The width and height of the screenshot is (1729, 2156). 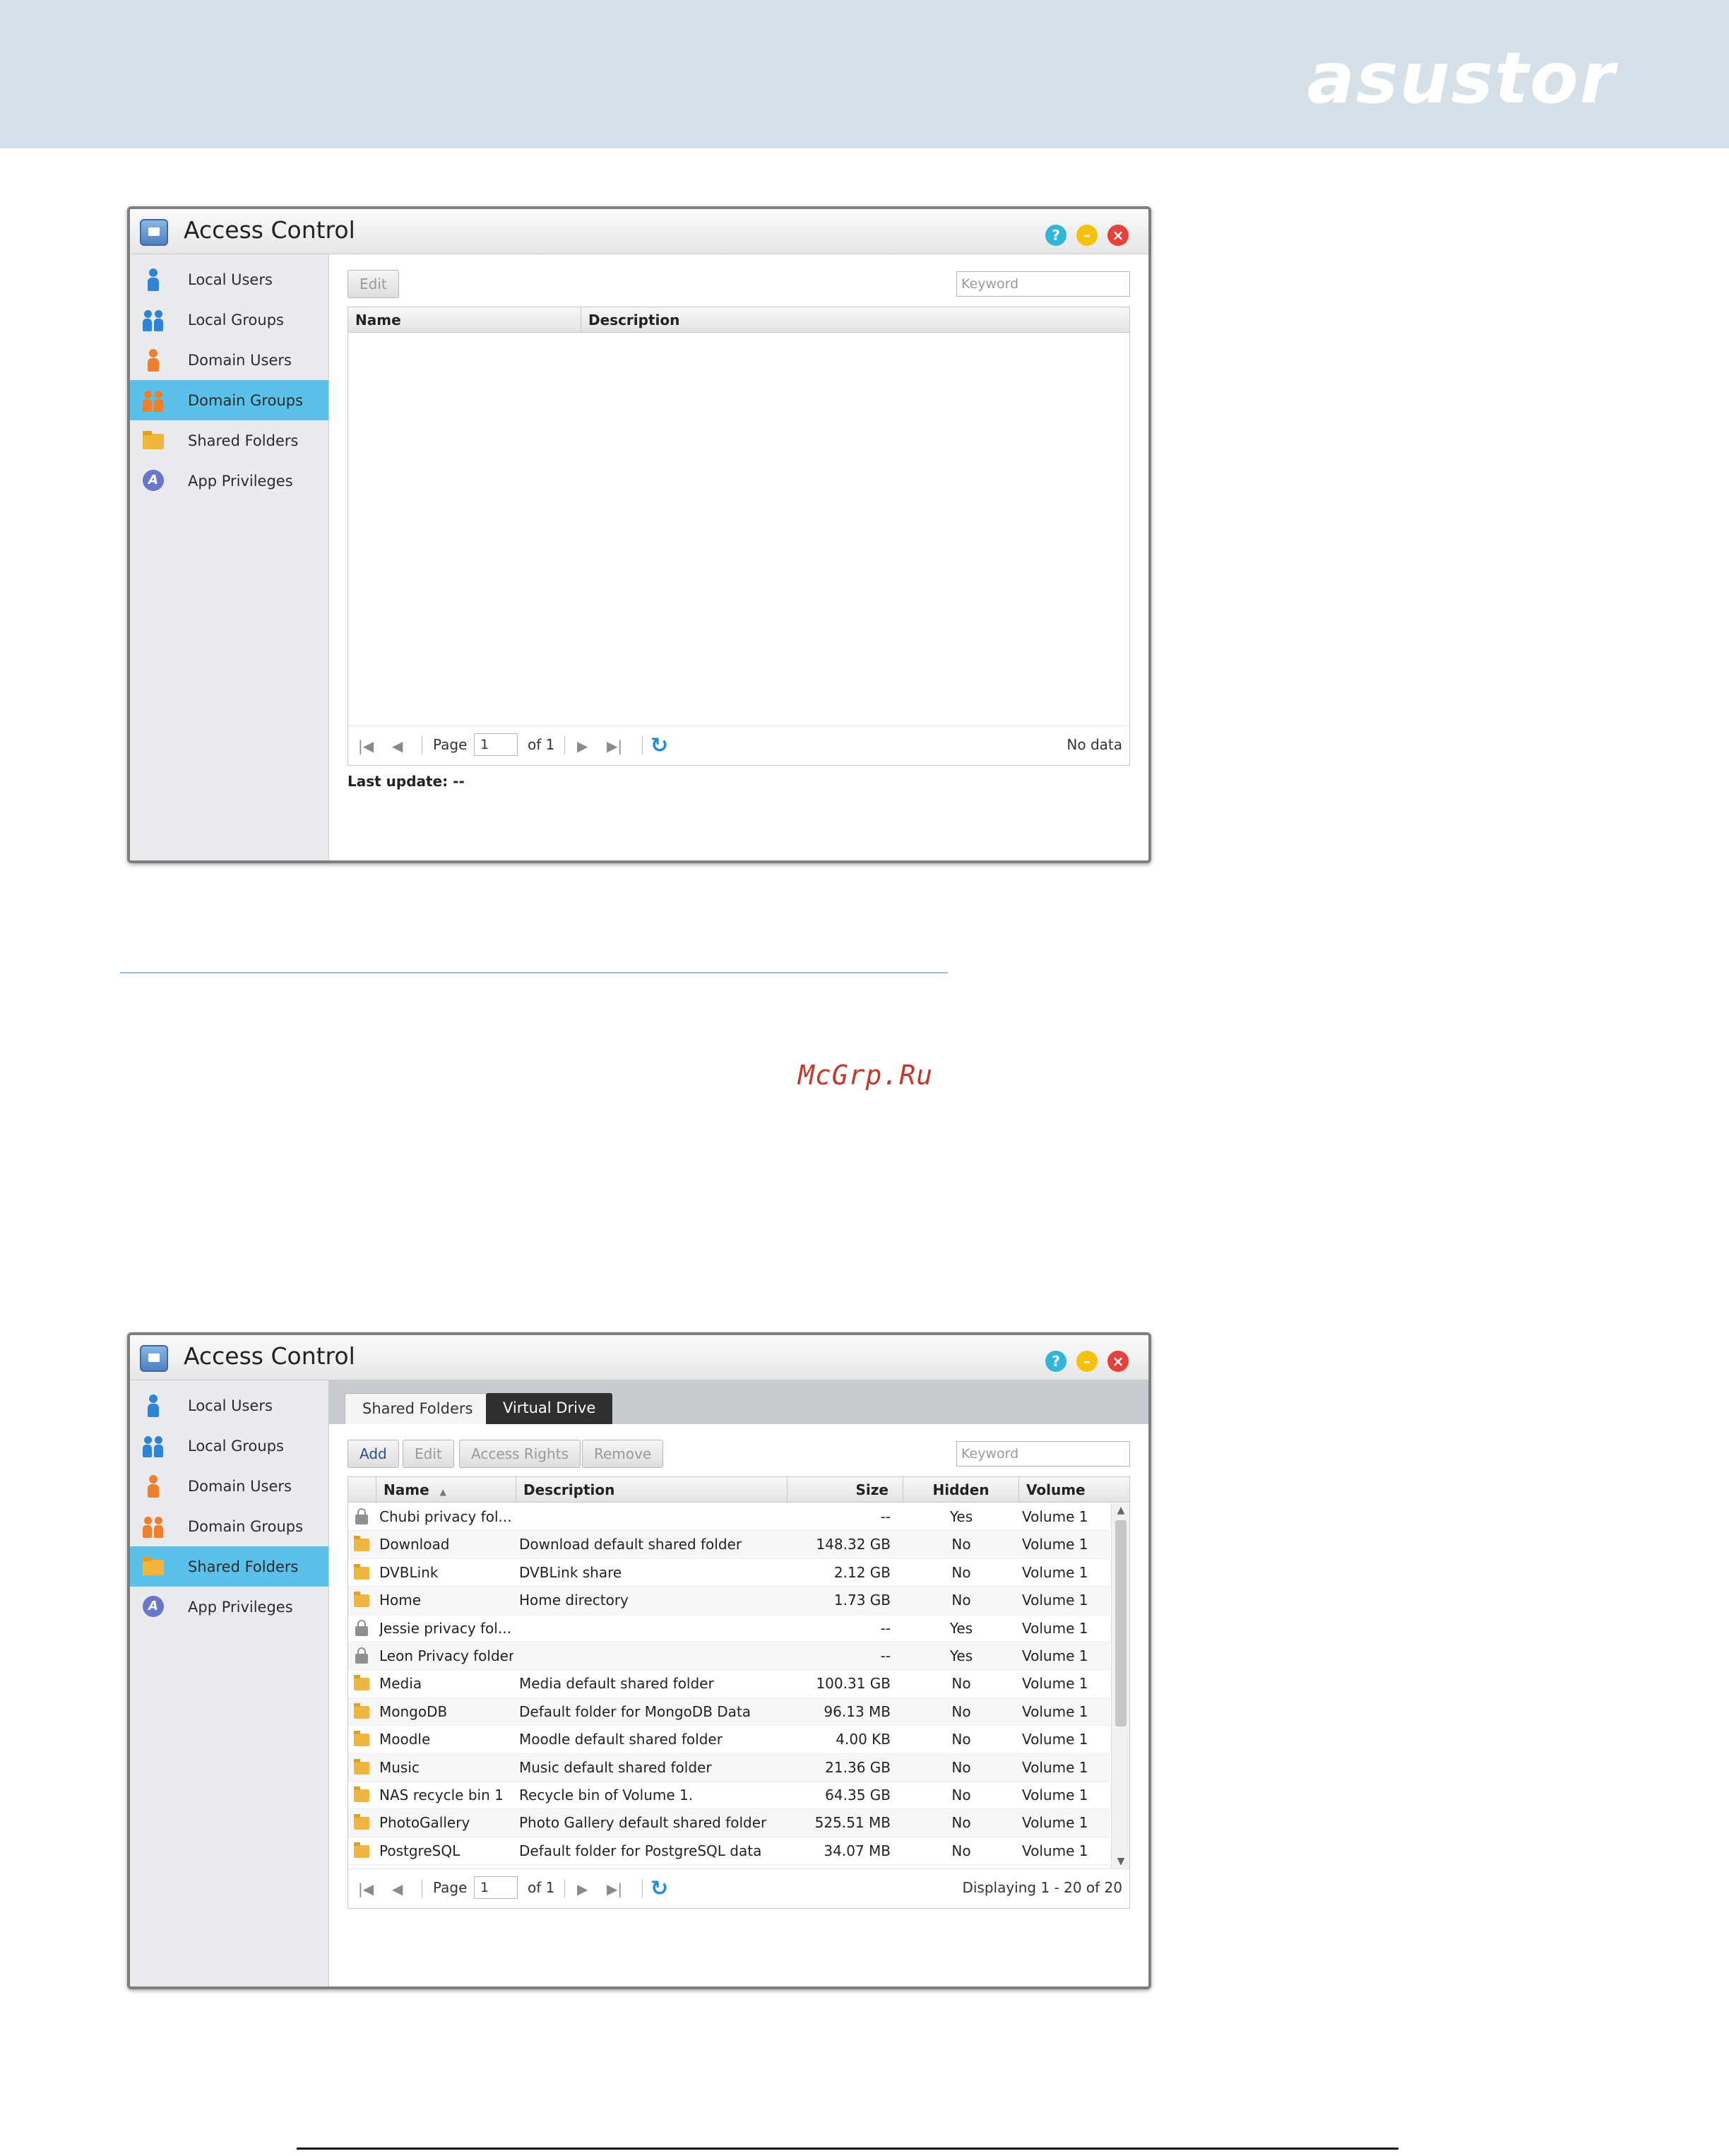 What do you see at coordinates (1074, 1490) in the screenshot?
I see `column-header-volume: Volume` at bounding box center [1074, 1490].